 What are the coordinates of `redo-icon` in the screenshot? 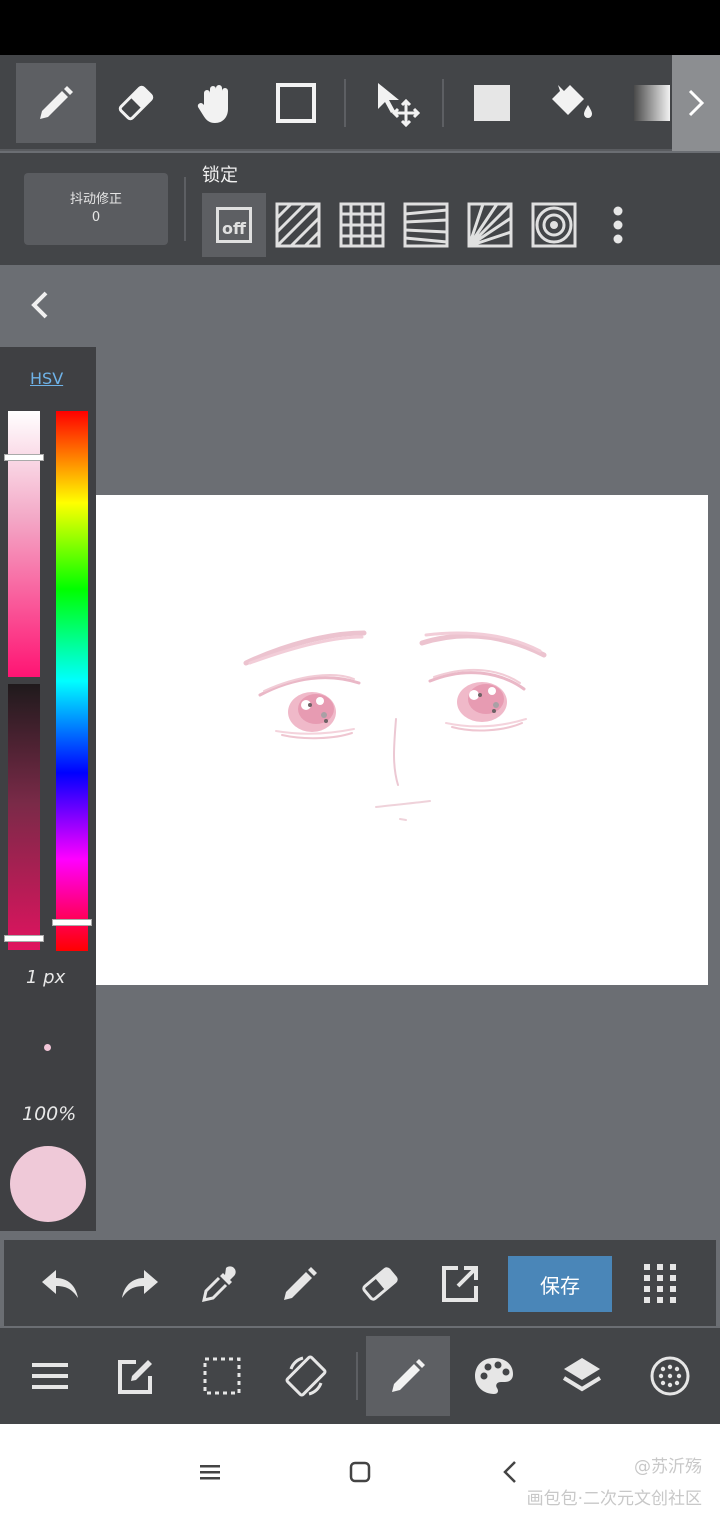 It's located at (140, 1284).